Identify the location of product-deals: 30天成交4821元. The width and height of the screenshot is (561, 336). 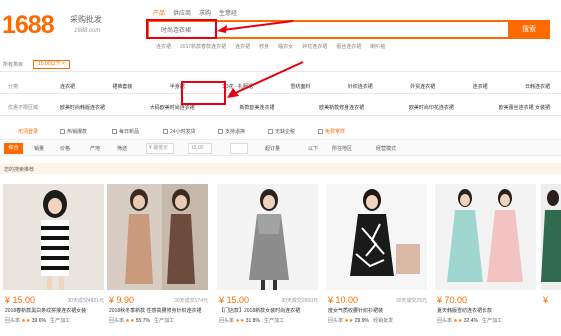
(85, 301).